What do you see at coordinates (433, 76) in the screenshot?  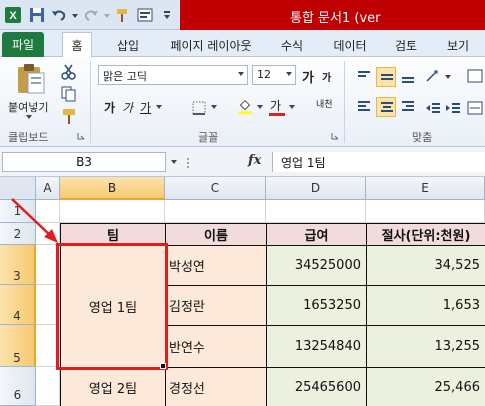 I see `orientation-icon` at bounding box center [433, 76].